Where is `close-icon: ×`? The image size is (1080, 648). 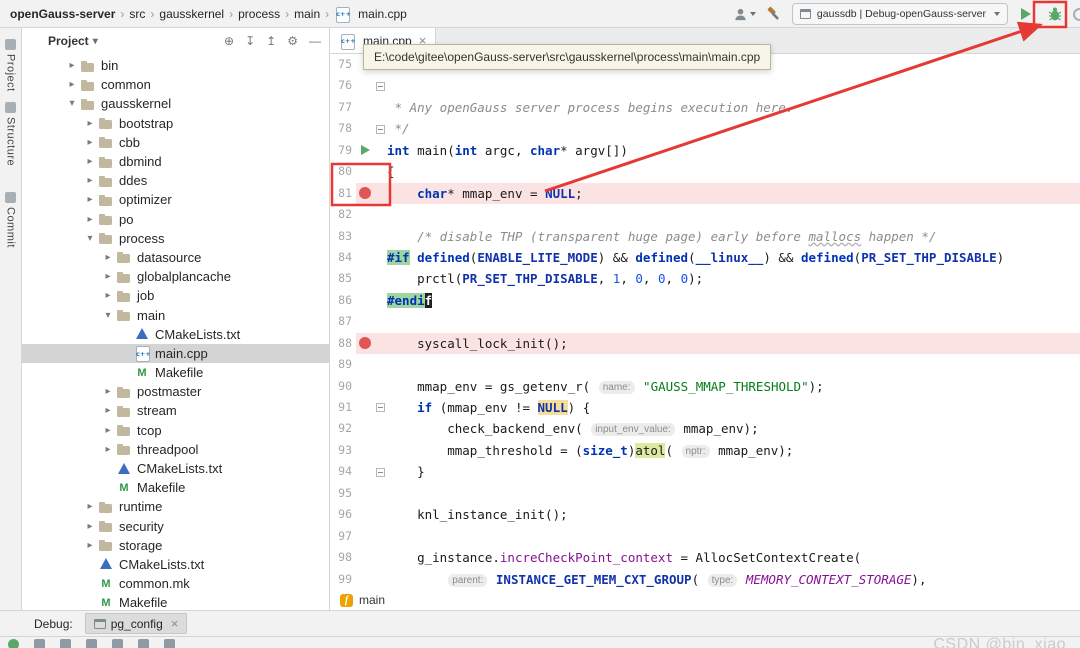
close-icon: × is located at coordinates (175, 623).